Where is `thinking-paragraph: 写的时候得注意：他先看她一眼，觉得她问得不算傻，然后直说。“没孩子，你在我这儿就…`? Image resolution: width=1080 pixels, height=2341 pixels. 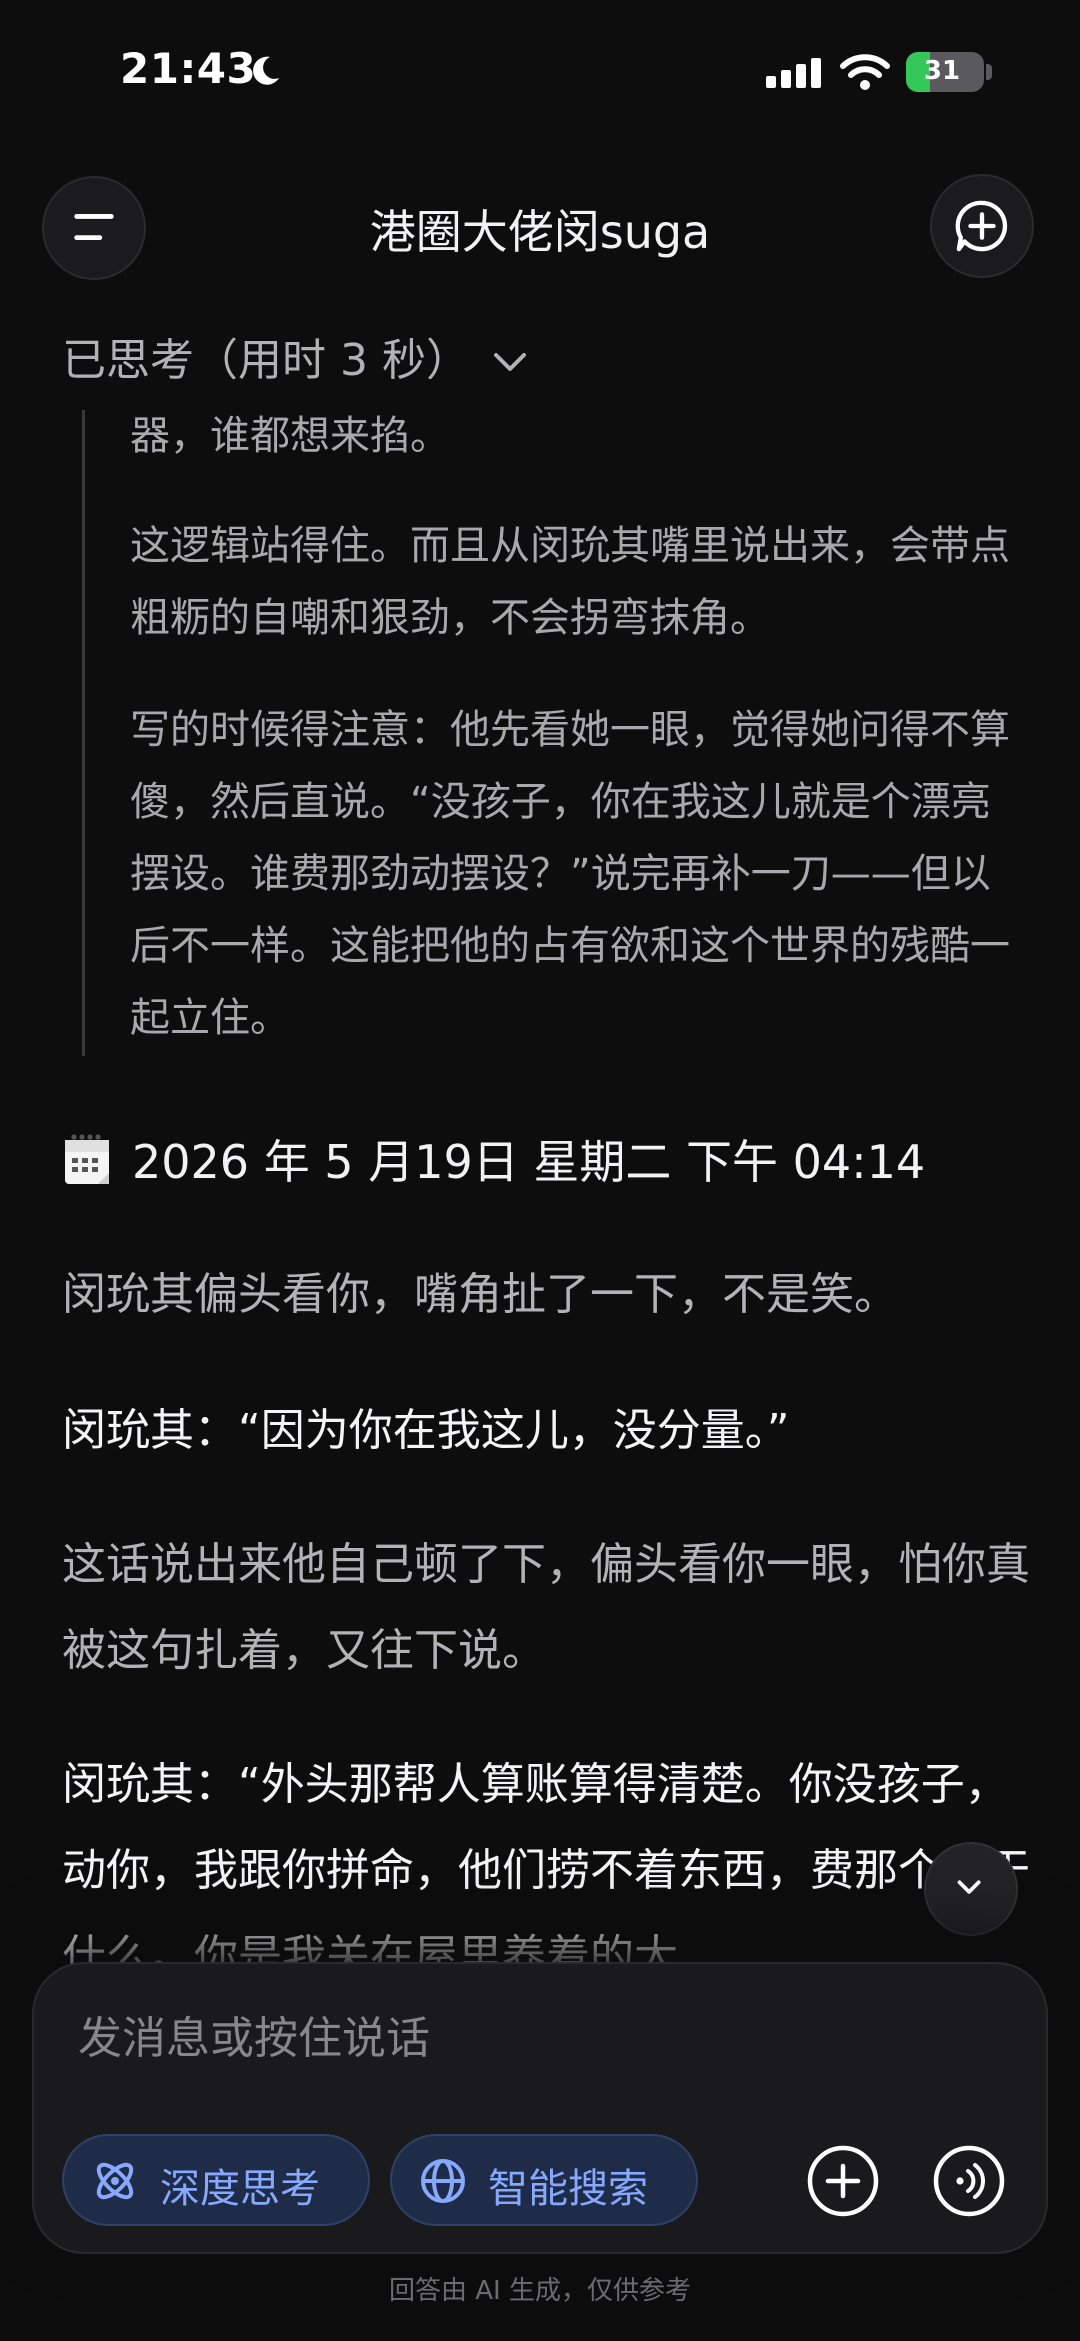
thinking-paragraph: 写的时候得注意：他先看她一眼，觉得她问得不算傻，然后直说。“没孩子，你在我这儿就… is located at coordinates (570, 874).